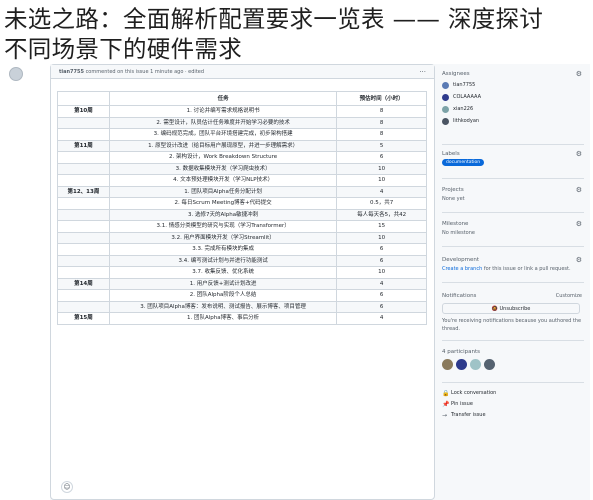 The image size is (593, 500). I want to click on task-cell: 3.2. 用户界面模块开发（学习Streamlit）, so click(223, 237).